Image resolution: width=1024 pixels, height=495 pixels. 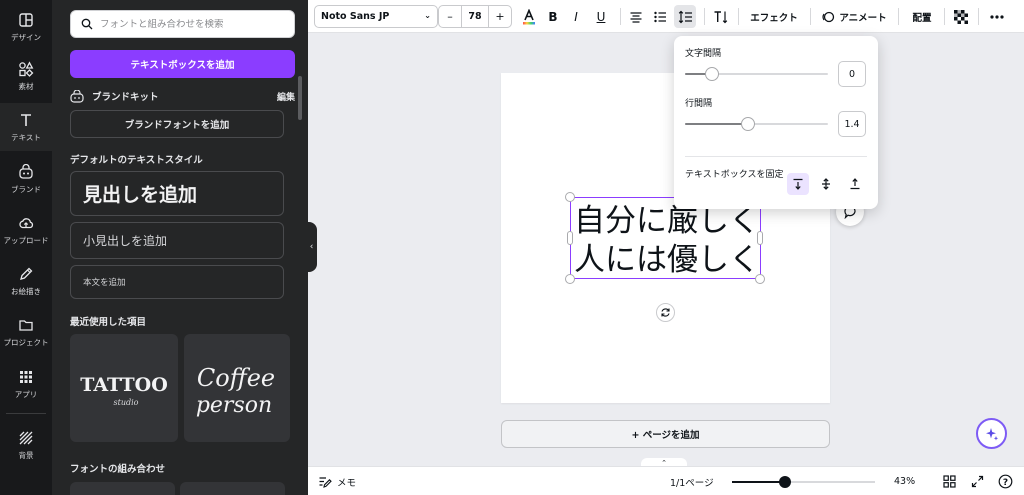 I want to click on font-search-box, so click(x=182, y=24).